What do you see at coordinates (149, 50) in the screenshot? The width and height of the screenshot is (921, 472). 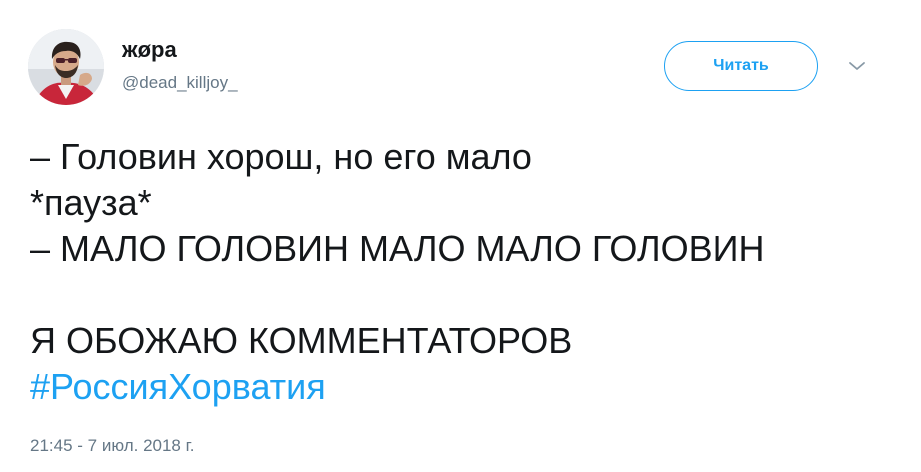 I see `display-name: жøра` at bounding box center [149, 50].